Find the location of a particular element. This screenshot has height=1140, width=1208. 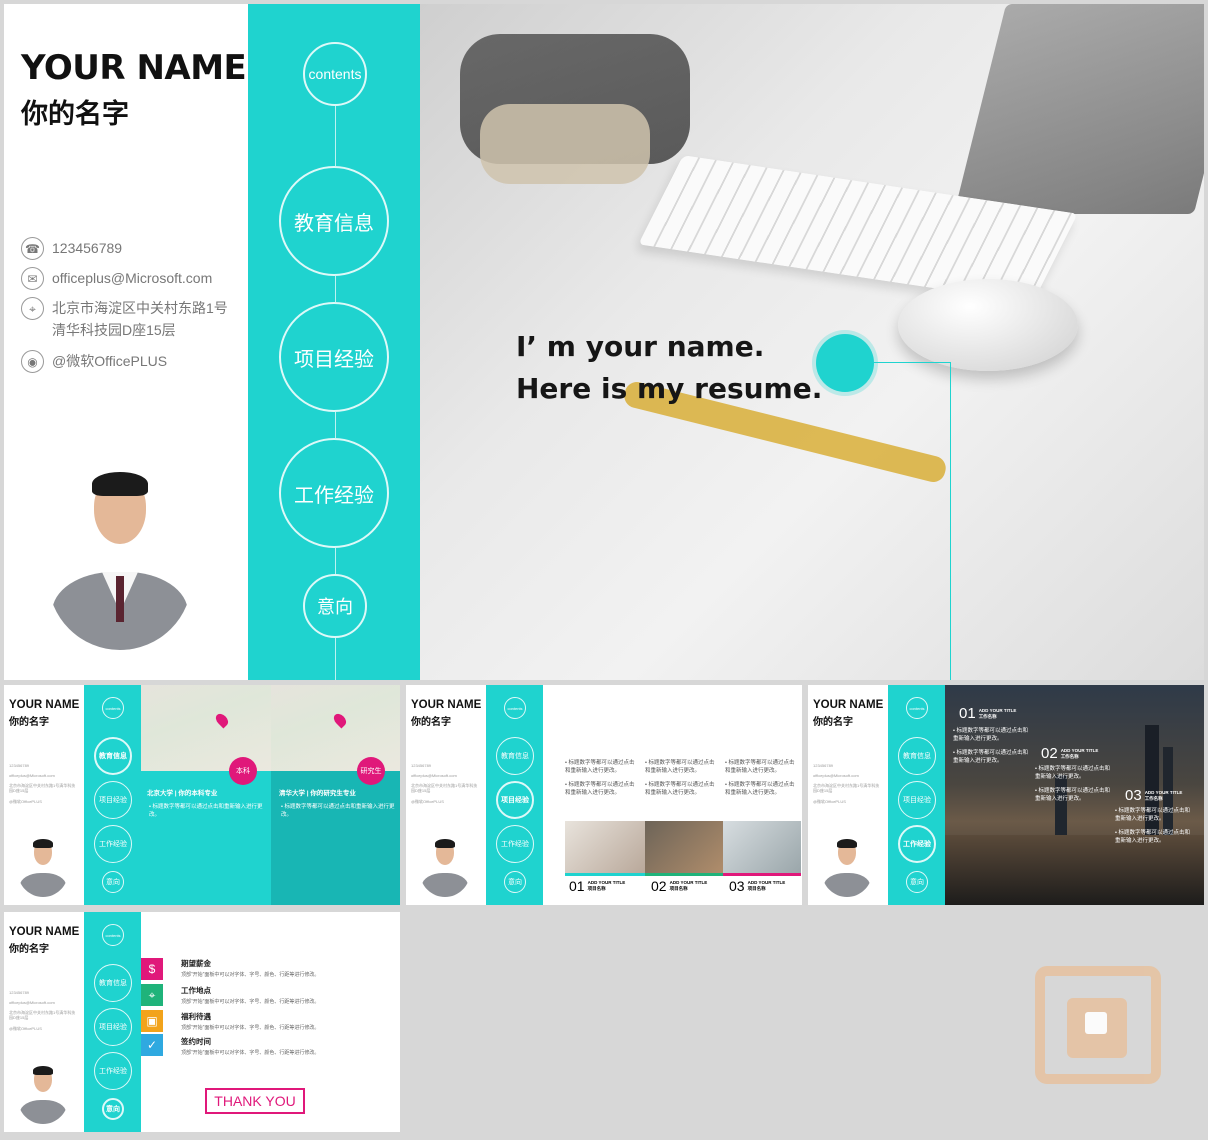

watermark-logo is located at coordinates (1098, 1025).